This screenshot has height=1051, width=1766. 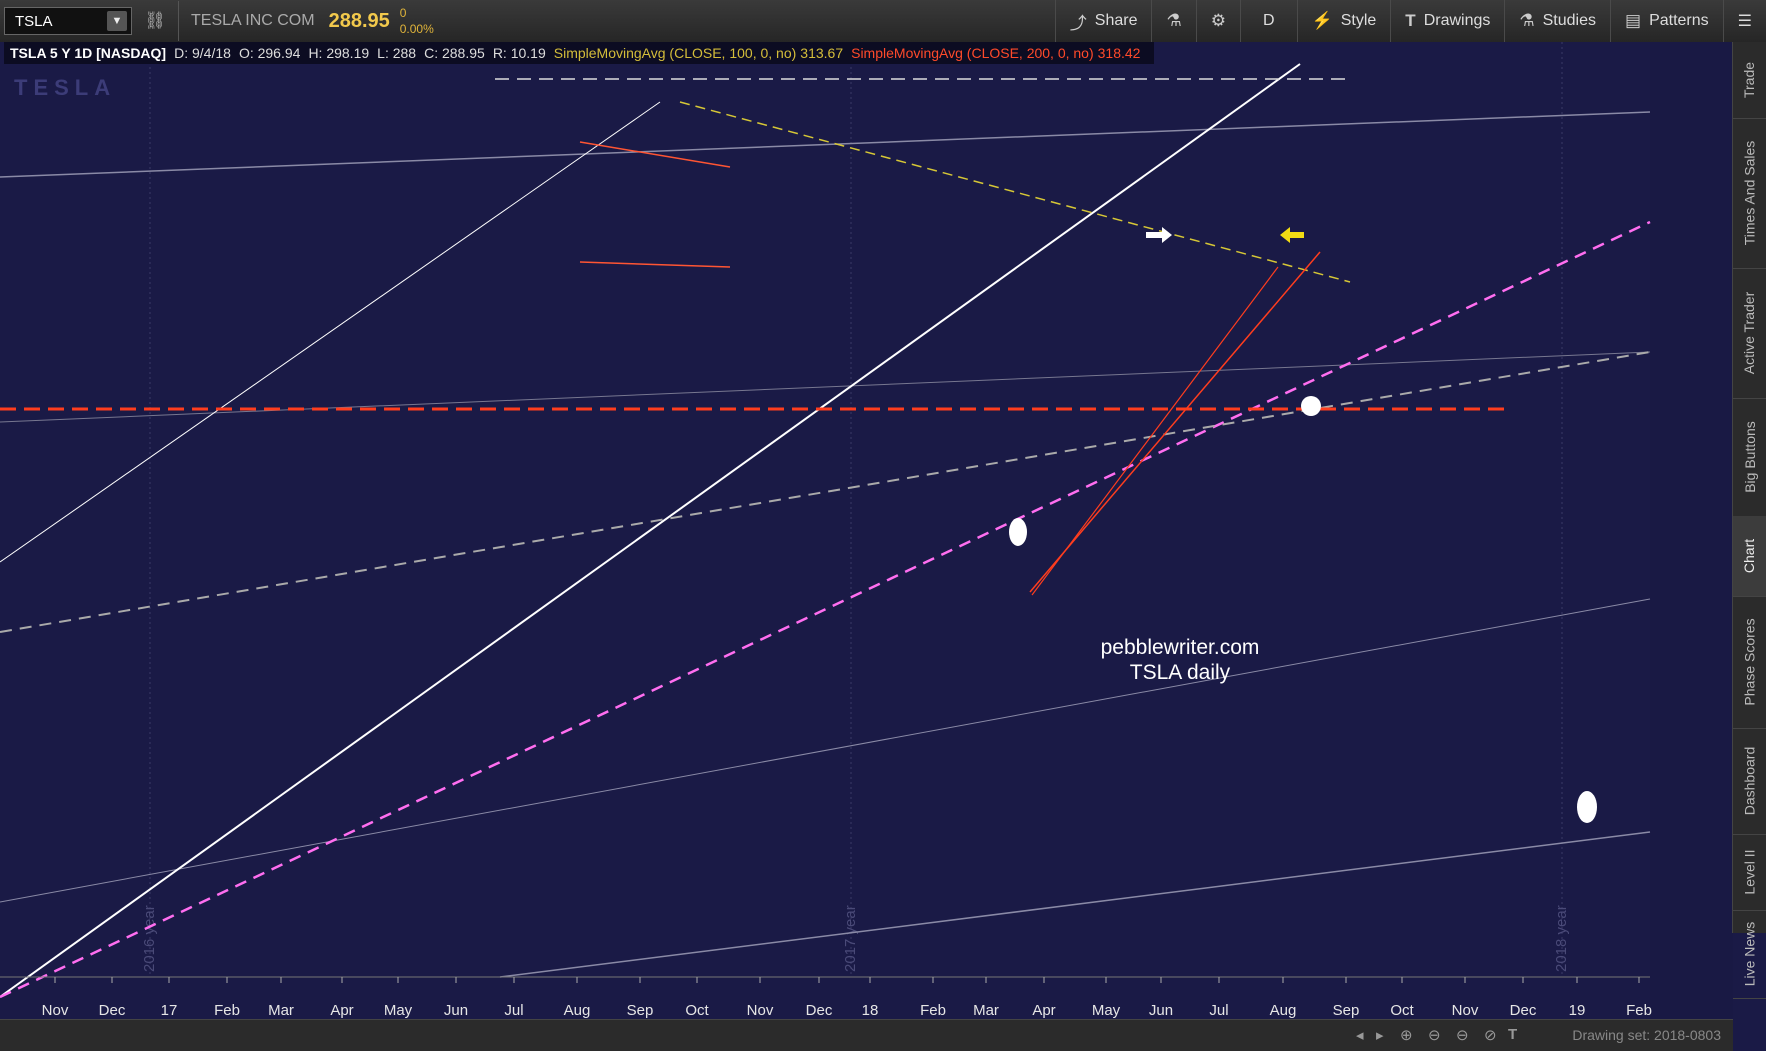 I want to click on tab-live-news: Live News, so click(x=1749, y=954).